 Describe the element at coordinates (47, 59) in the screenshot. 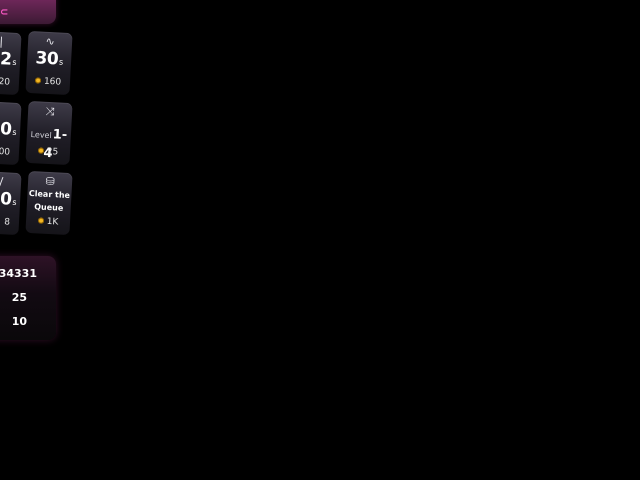

I see `powerup-value: 30` at that location.